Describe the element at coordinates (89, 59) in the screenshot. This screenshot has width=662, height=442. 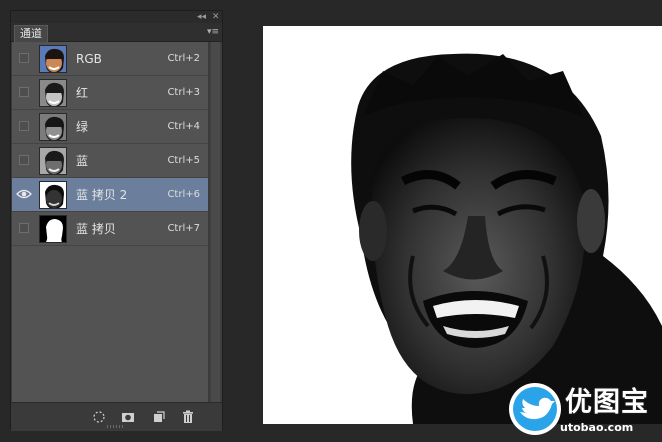
I see `channel-name: RGB` at that location.